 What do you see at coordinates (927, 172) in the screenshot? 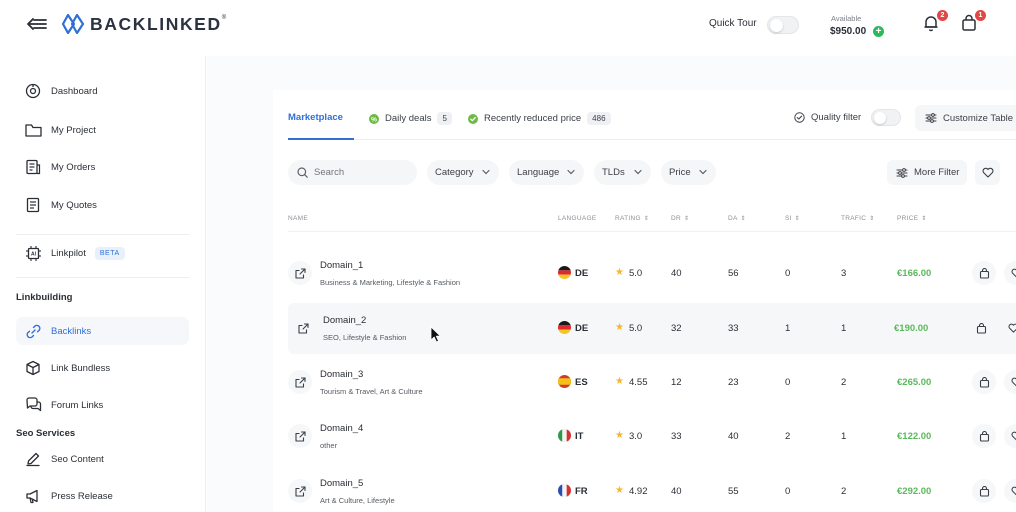
I see `more-filter-button: More Filter` at bounding box center [927, 172].